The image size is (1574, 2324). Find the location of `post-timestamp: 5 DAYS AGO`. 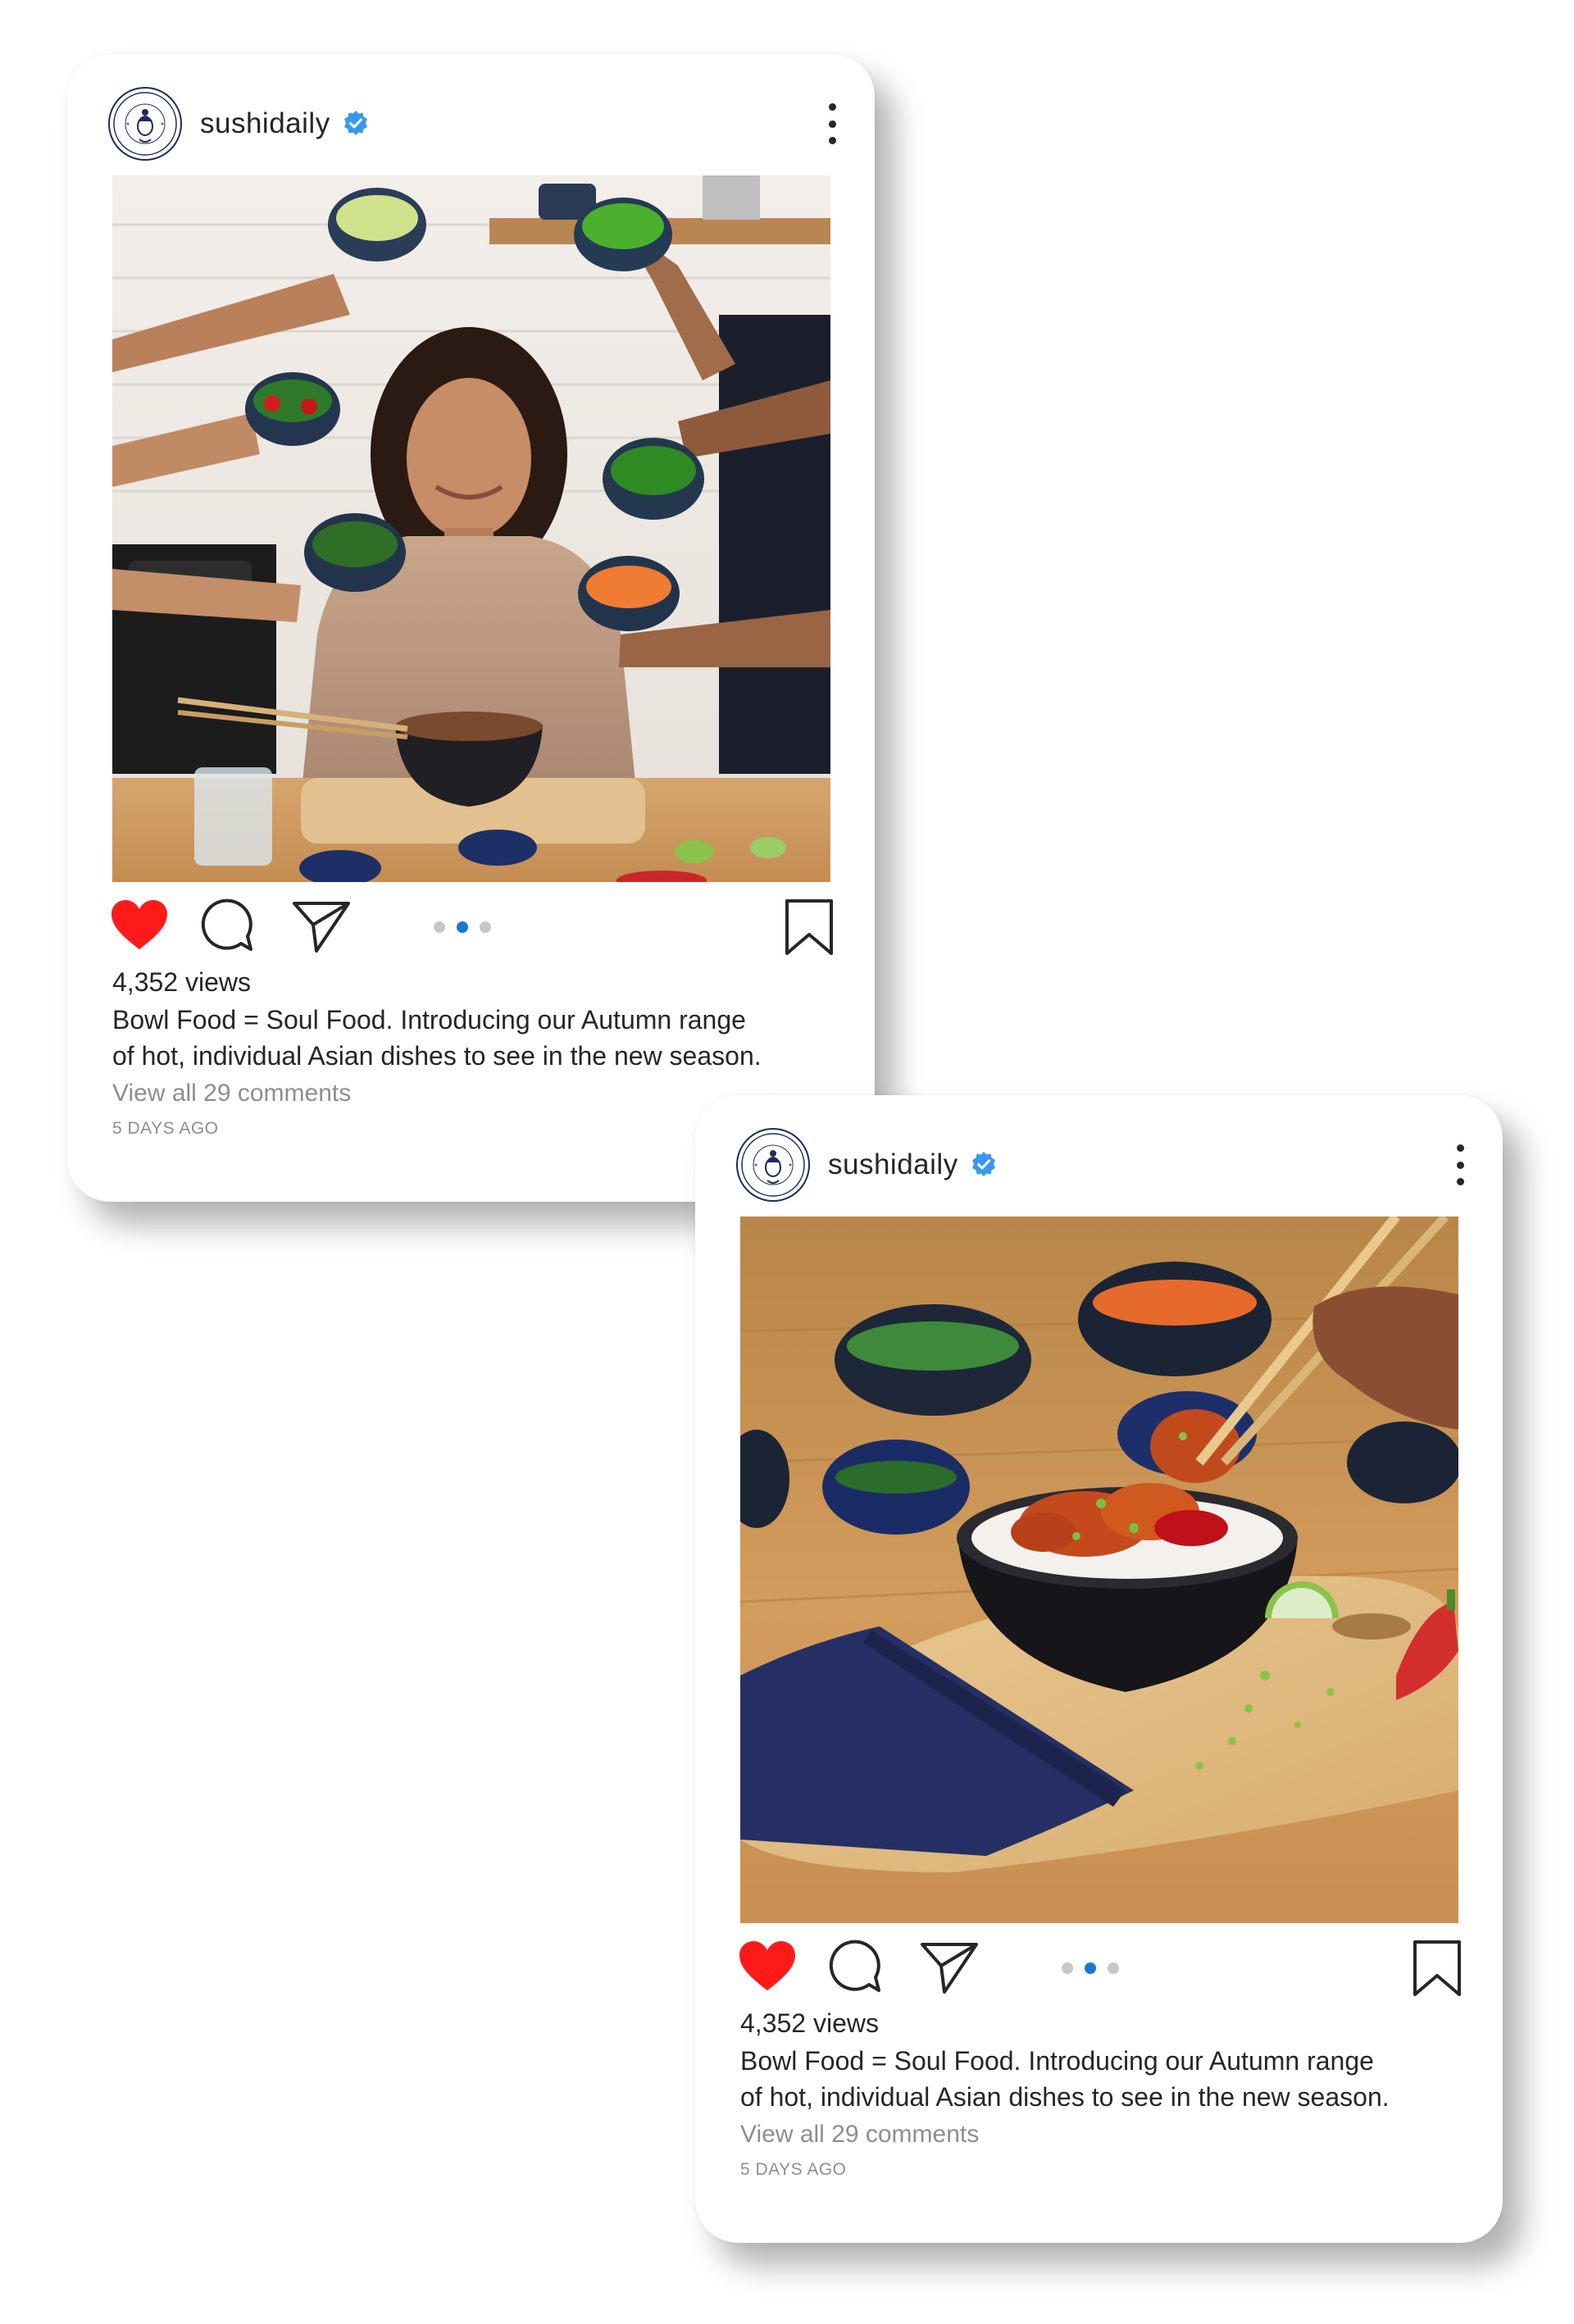

post-timestamp: 5 DAYS AGO is located at coordinates (794, 2169).